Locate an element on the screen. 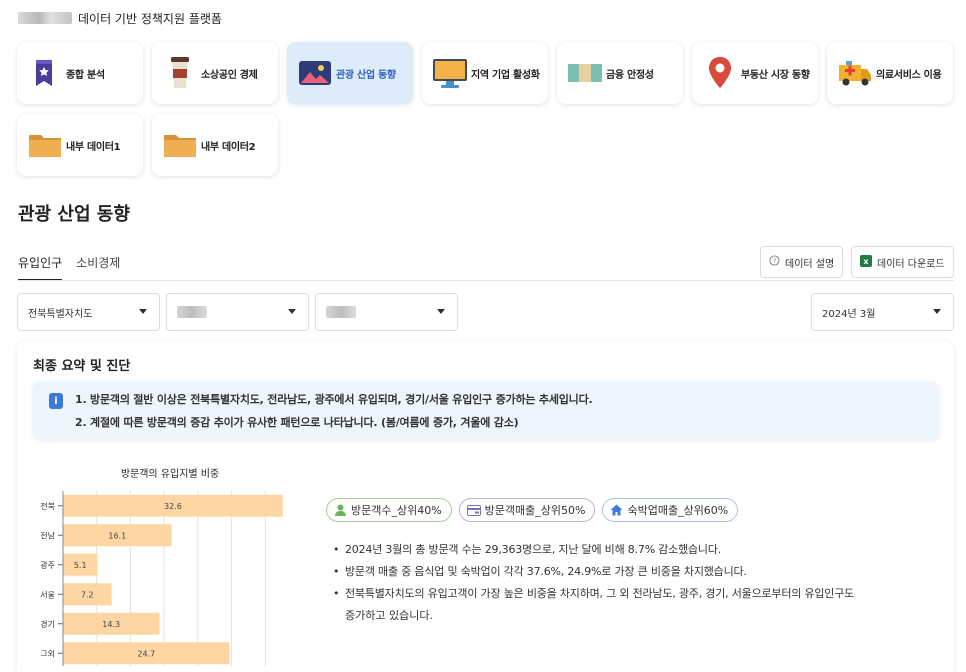 This screenshot has height=672, width=966. card-internal-data-1: 내부 데이터1 is located at coordinates (80, 145).